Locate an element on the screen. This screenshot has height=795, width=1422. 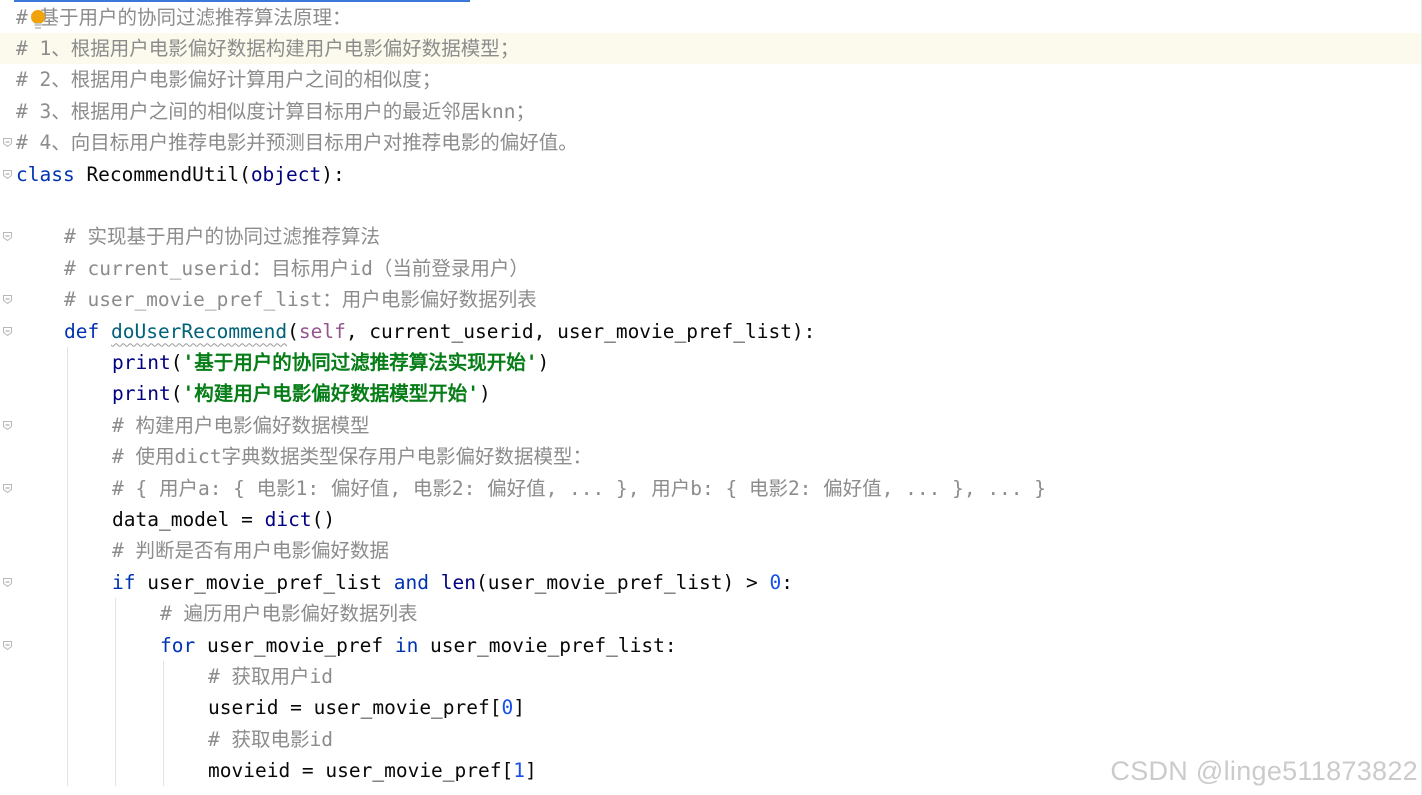
code-token: data_model = is located at coordinates (188, 519).